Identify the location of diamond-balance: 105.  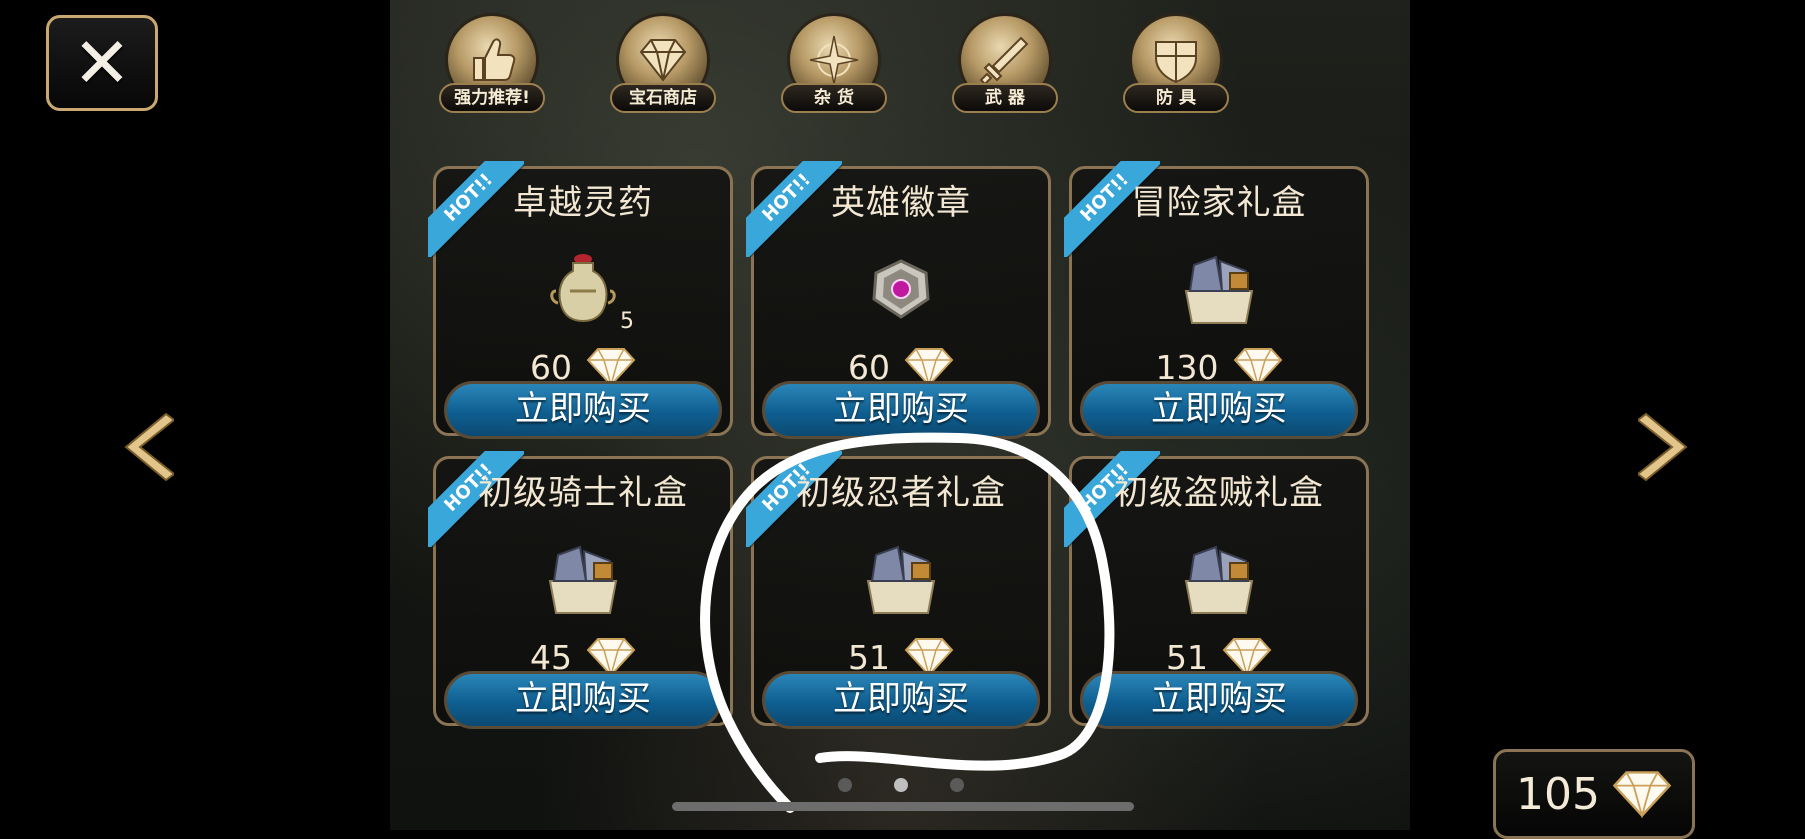
(1594, 794).